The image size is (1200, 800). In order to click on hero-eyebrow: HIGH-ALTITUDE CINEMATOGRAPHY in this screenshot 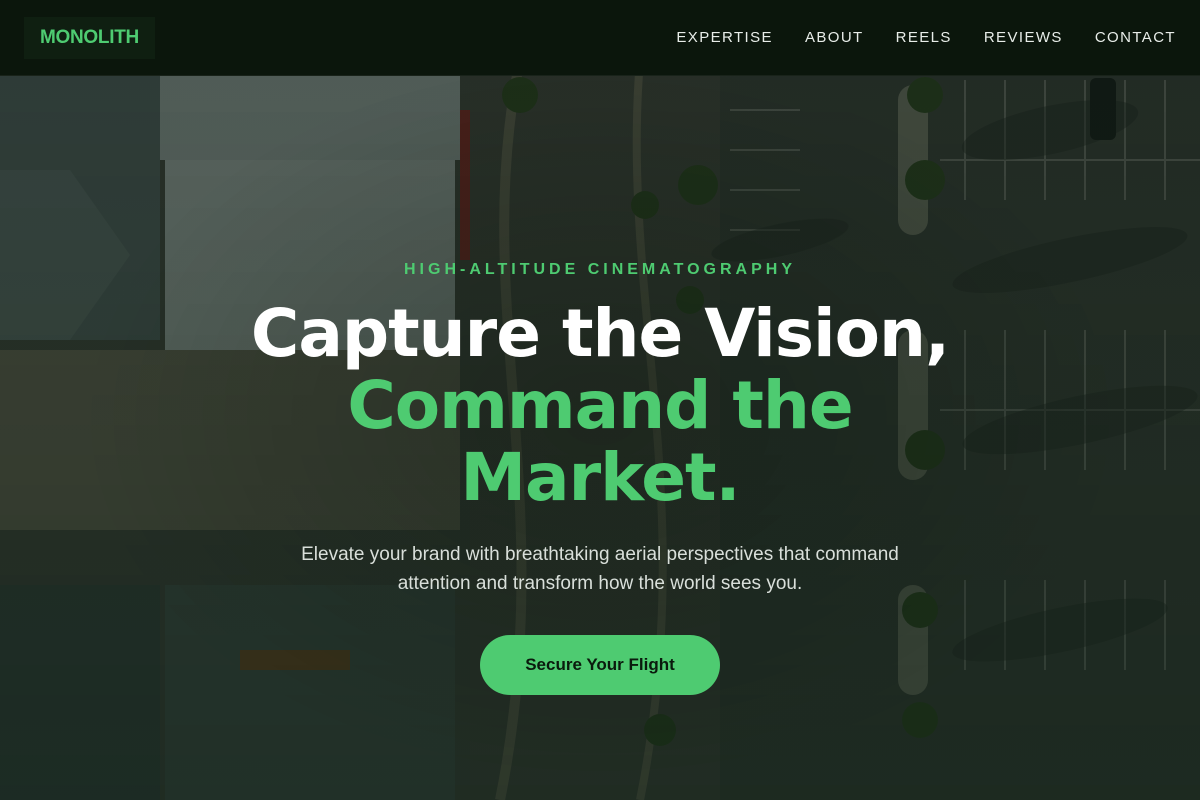, I will do `click(600, 269)`.